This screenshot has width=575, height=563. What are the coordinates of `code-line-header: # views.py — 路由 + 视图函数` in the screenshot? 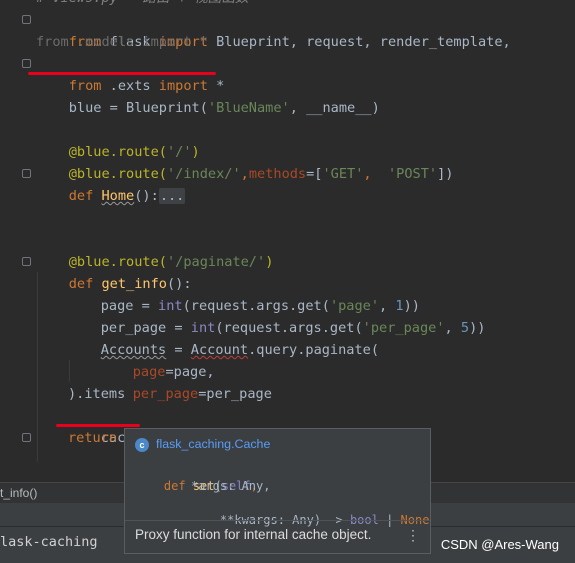 It's located at (142, 4).